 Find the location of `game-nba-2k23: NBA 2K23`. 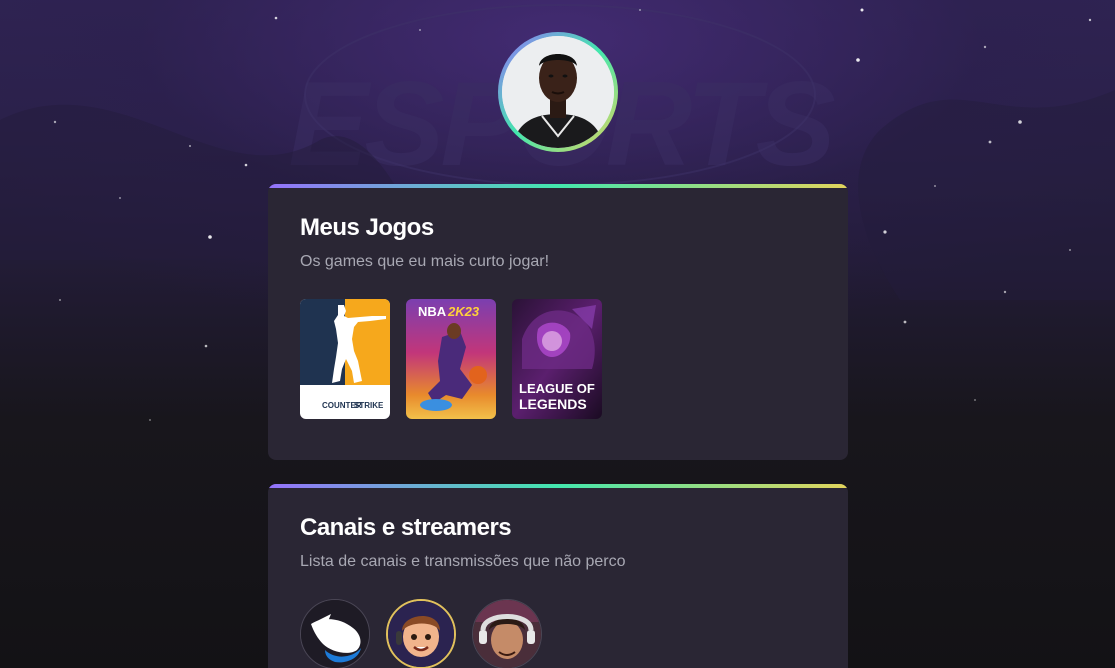

game-nba-2k23: NBA 2K23 is located at coordinates (451, 359).